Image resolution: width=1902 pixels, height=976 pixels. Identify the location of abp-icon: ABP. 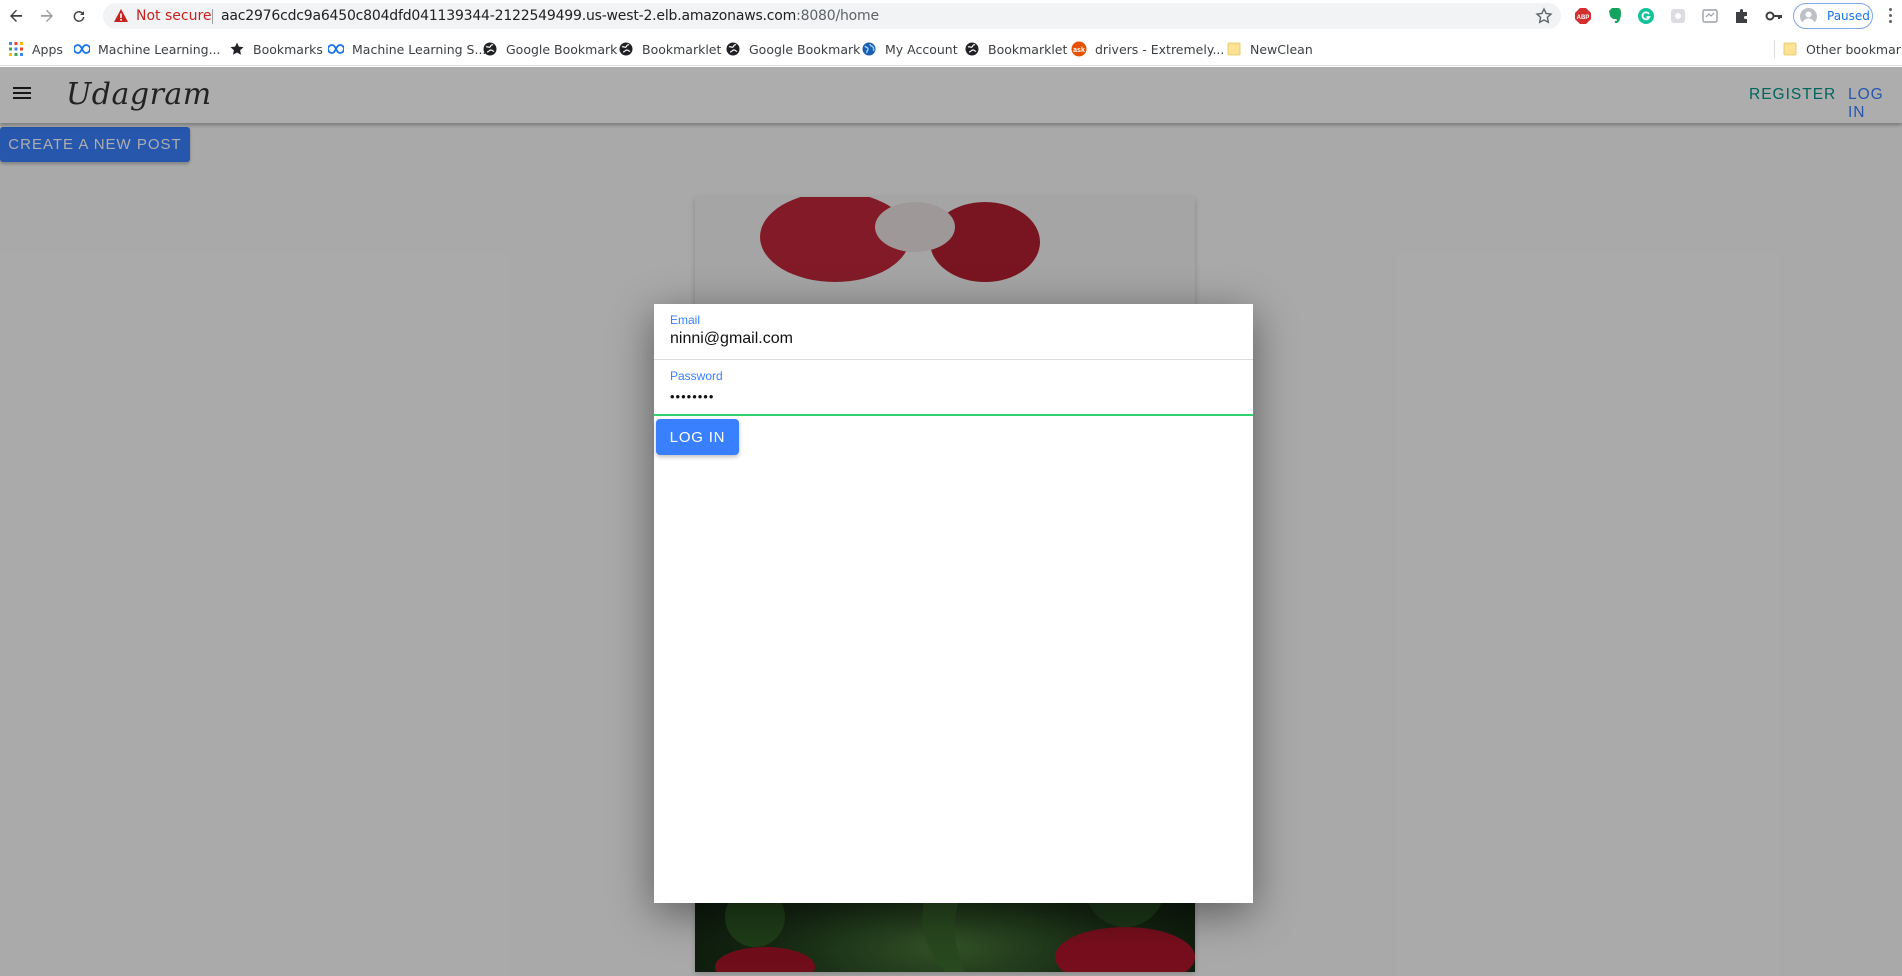
(1583, 16).